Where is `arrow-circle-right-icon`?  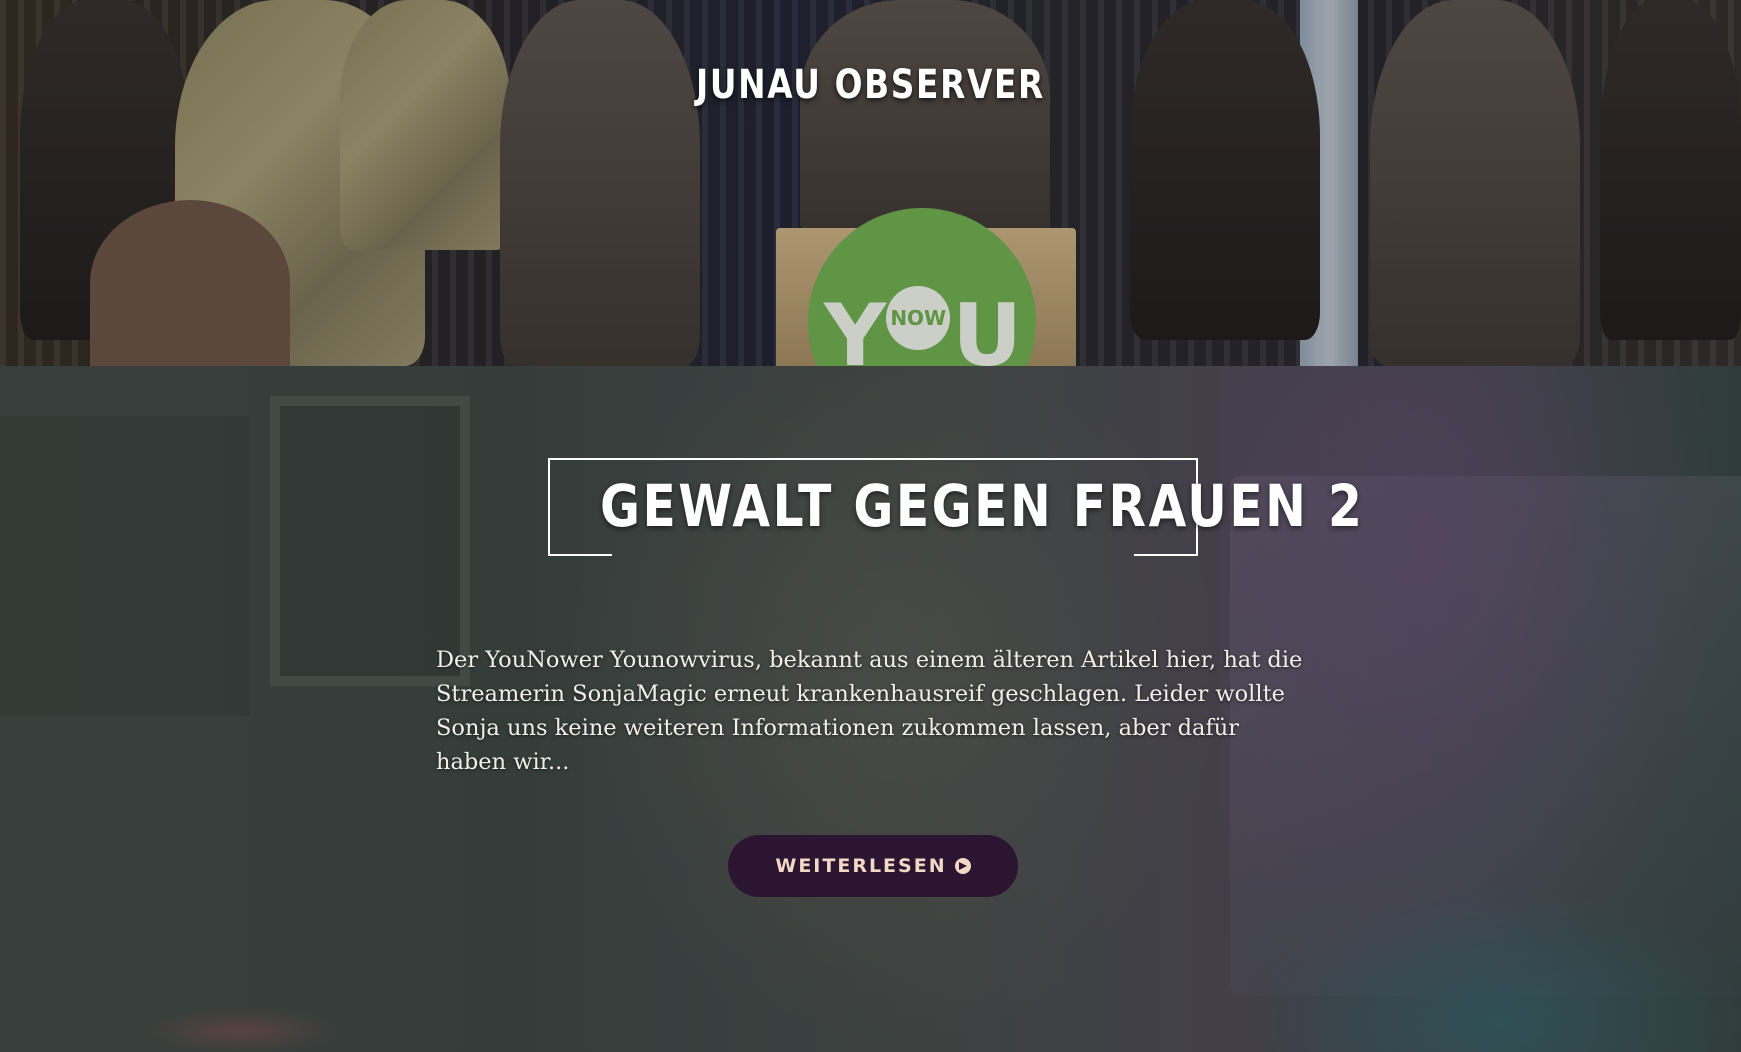 arrow-circle-right-icon is located at coordinates (962, 866).